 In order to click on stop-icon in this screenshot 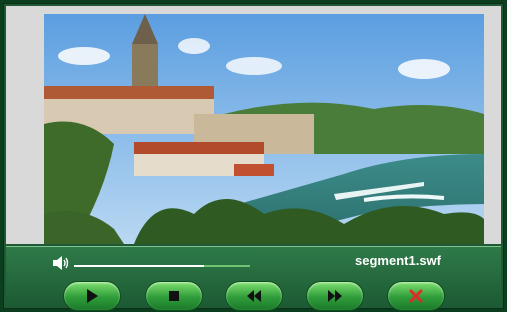, I will do `click(174, 296)`.